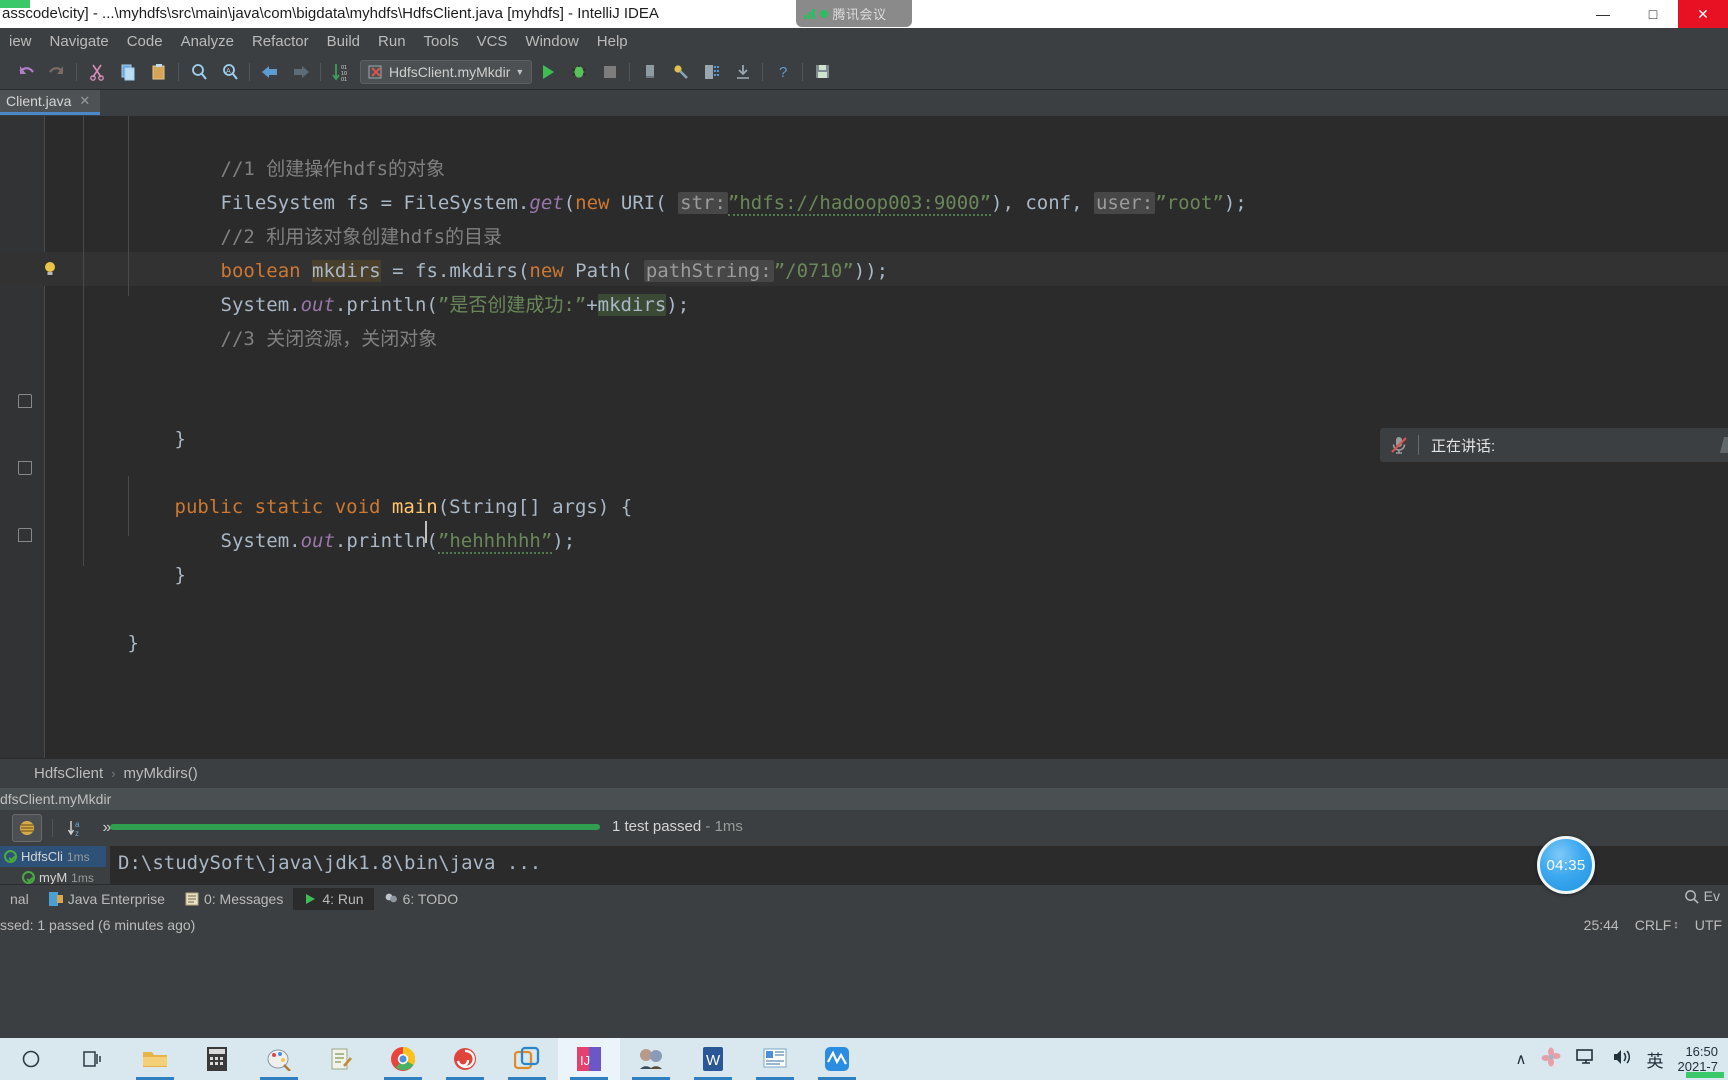 The height and width of the screenshot is (1080, 1728). What do you see at coordinates (53, 856) in the screenshot?
I see `test-tree-row-hdfsclient: HdfsCli 1ms` at bounding box center [53, 856].